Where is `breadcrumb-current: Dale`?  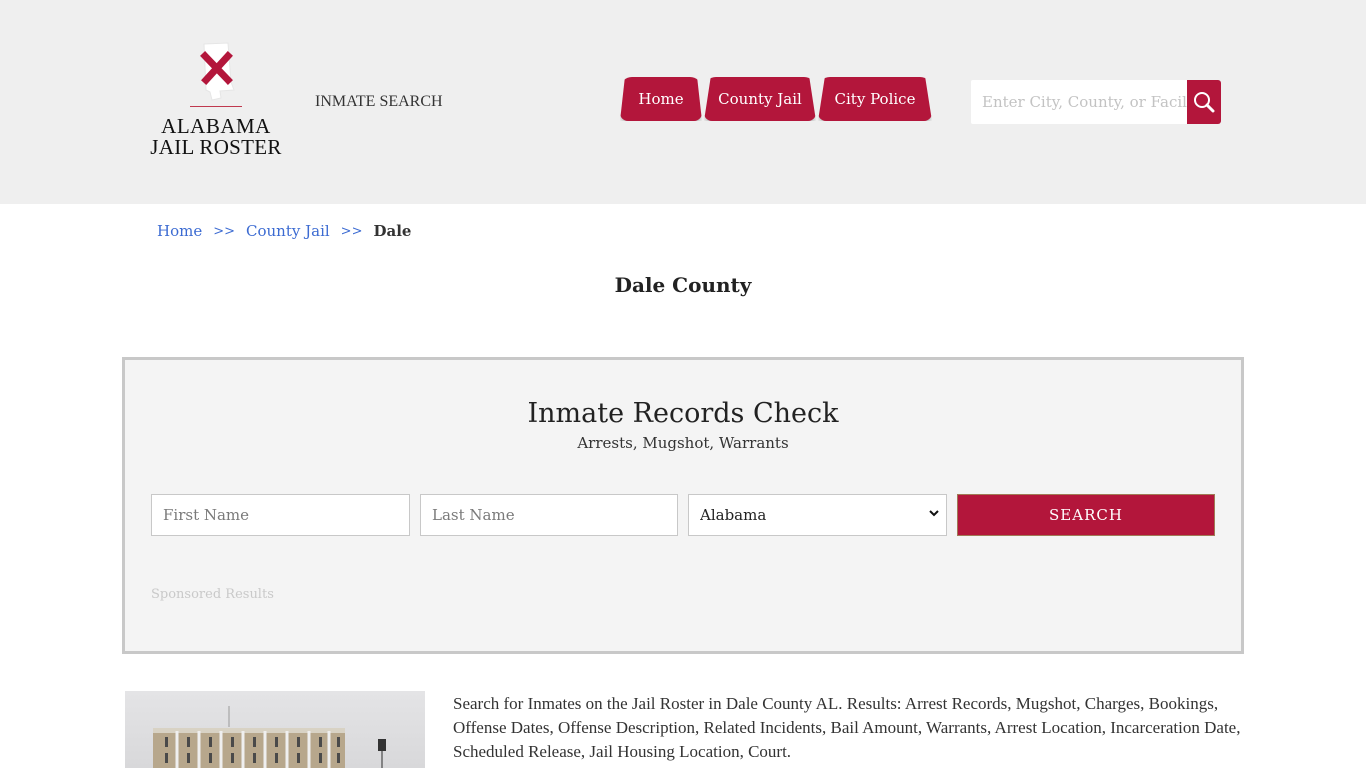
breadcrumb-current: Dale is located at coordinates (392, 231).